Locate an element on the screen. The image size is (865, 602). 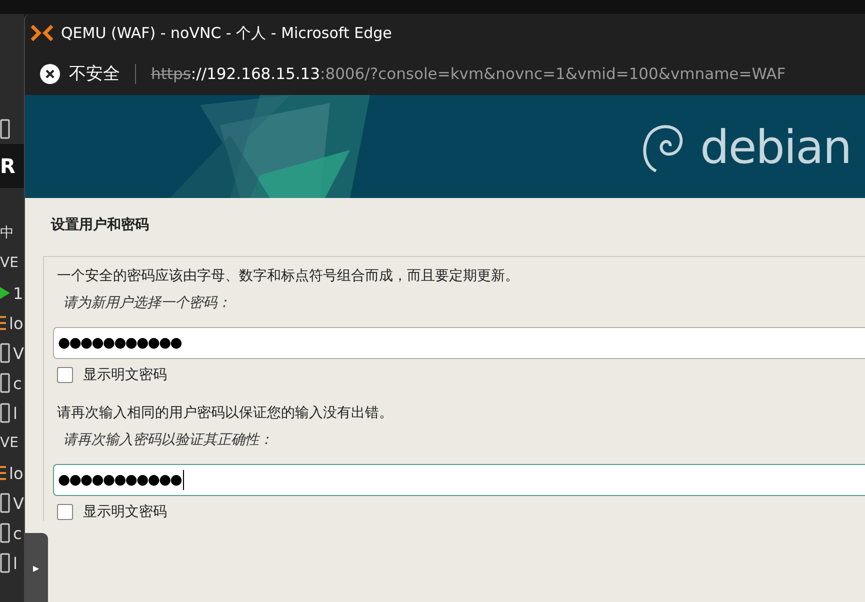
cut-off-label: R is located at coordinates (8, 166).